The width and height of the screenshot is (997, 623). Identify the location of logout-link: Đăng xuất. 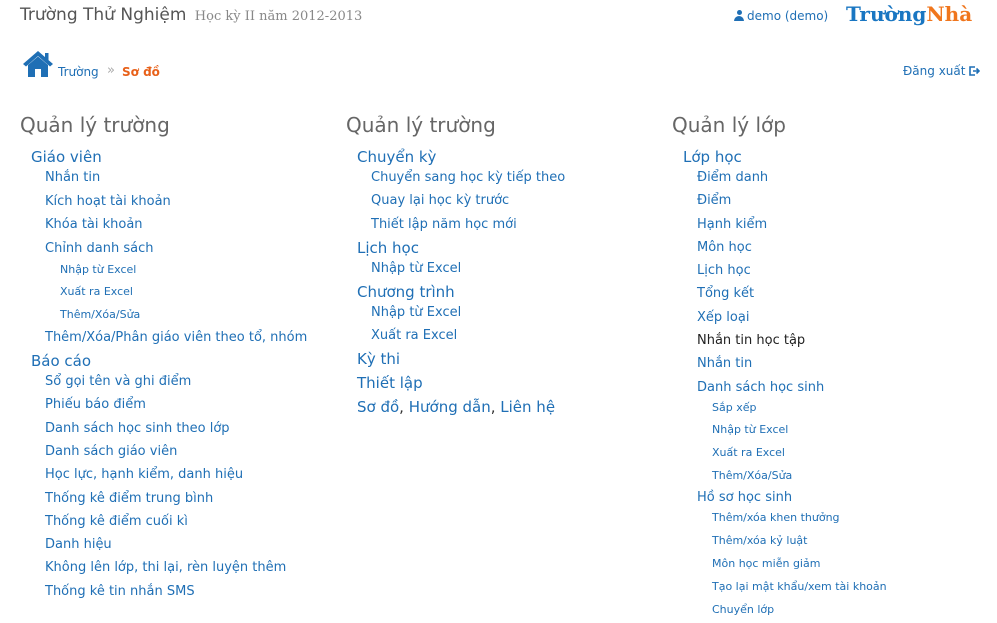
(942, 71).